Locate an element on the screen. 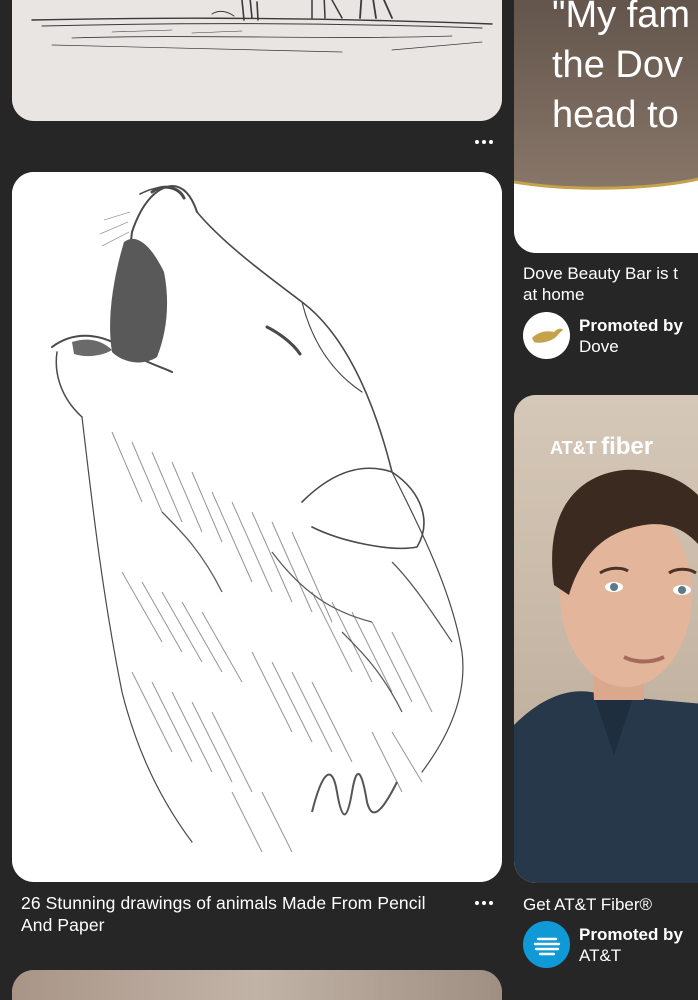 This screenshot has width=698, height=1000. att-fiber-logo: AT&T fiber is located at coordinates (601, 447).